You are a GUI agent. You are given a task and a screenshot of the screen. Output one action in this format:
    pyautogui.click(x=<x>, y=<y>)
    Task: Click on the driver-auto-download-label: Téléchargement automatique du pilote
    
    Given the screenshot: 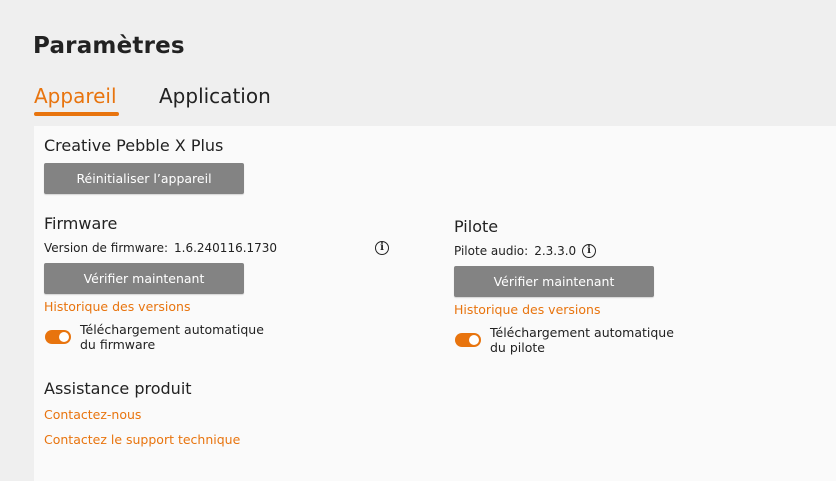 What is the action you would take?
    pyautogui.click(x=610, y=340)
    